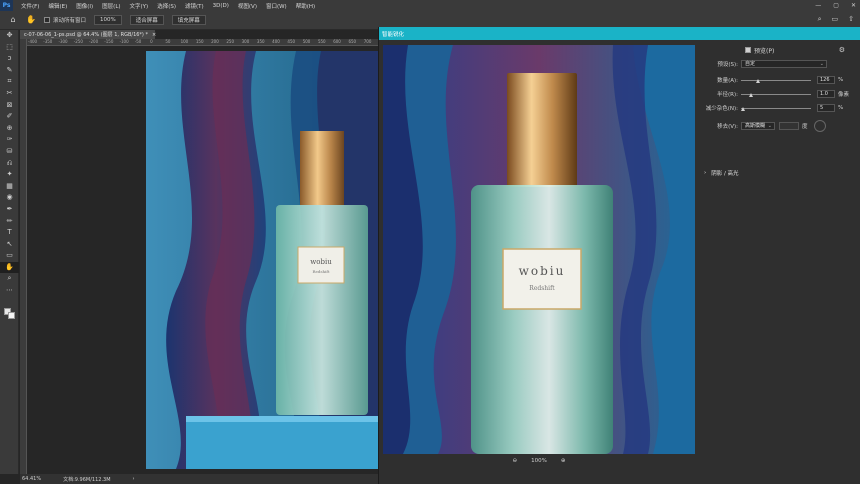  What do you see at coordinates (109, 41) in the screenshot?
I see `ruler-tick-label: -150` at bounding box center [109, 41].